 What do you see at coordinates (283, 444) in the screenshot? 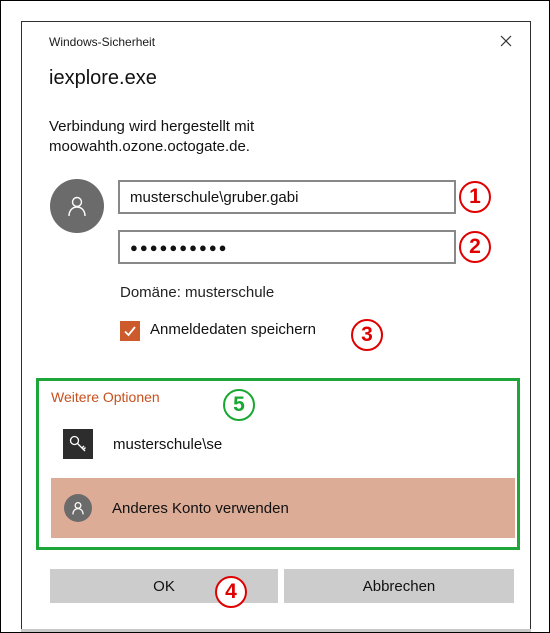
I see `option-saved-account: musterschule\se` at bounding box center [283, 444].